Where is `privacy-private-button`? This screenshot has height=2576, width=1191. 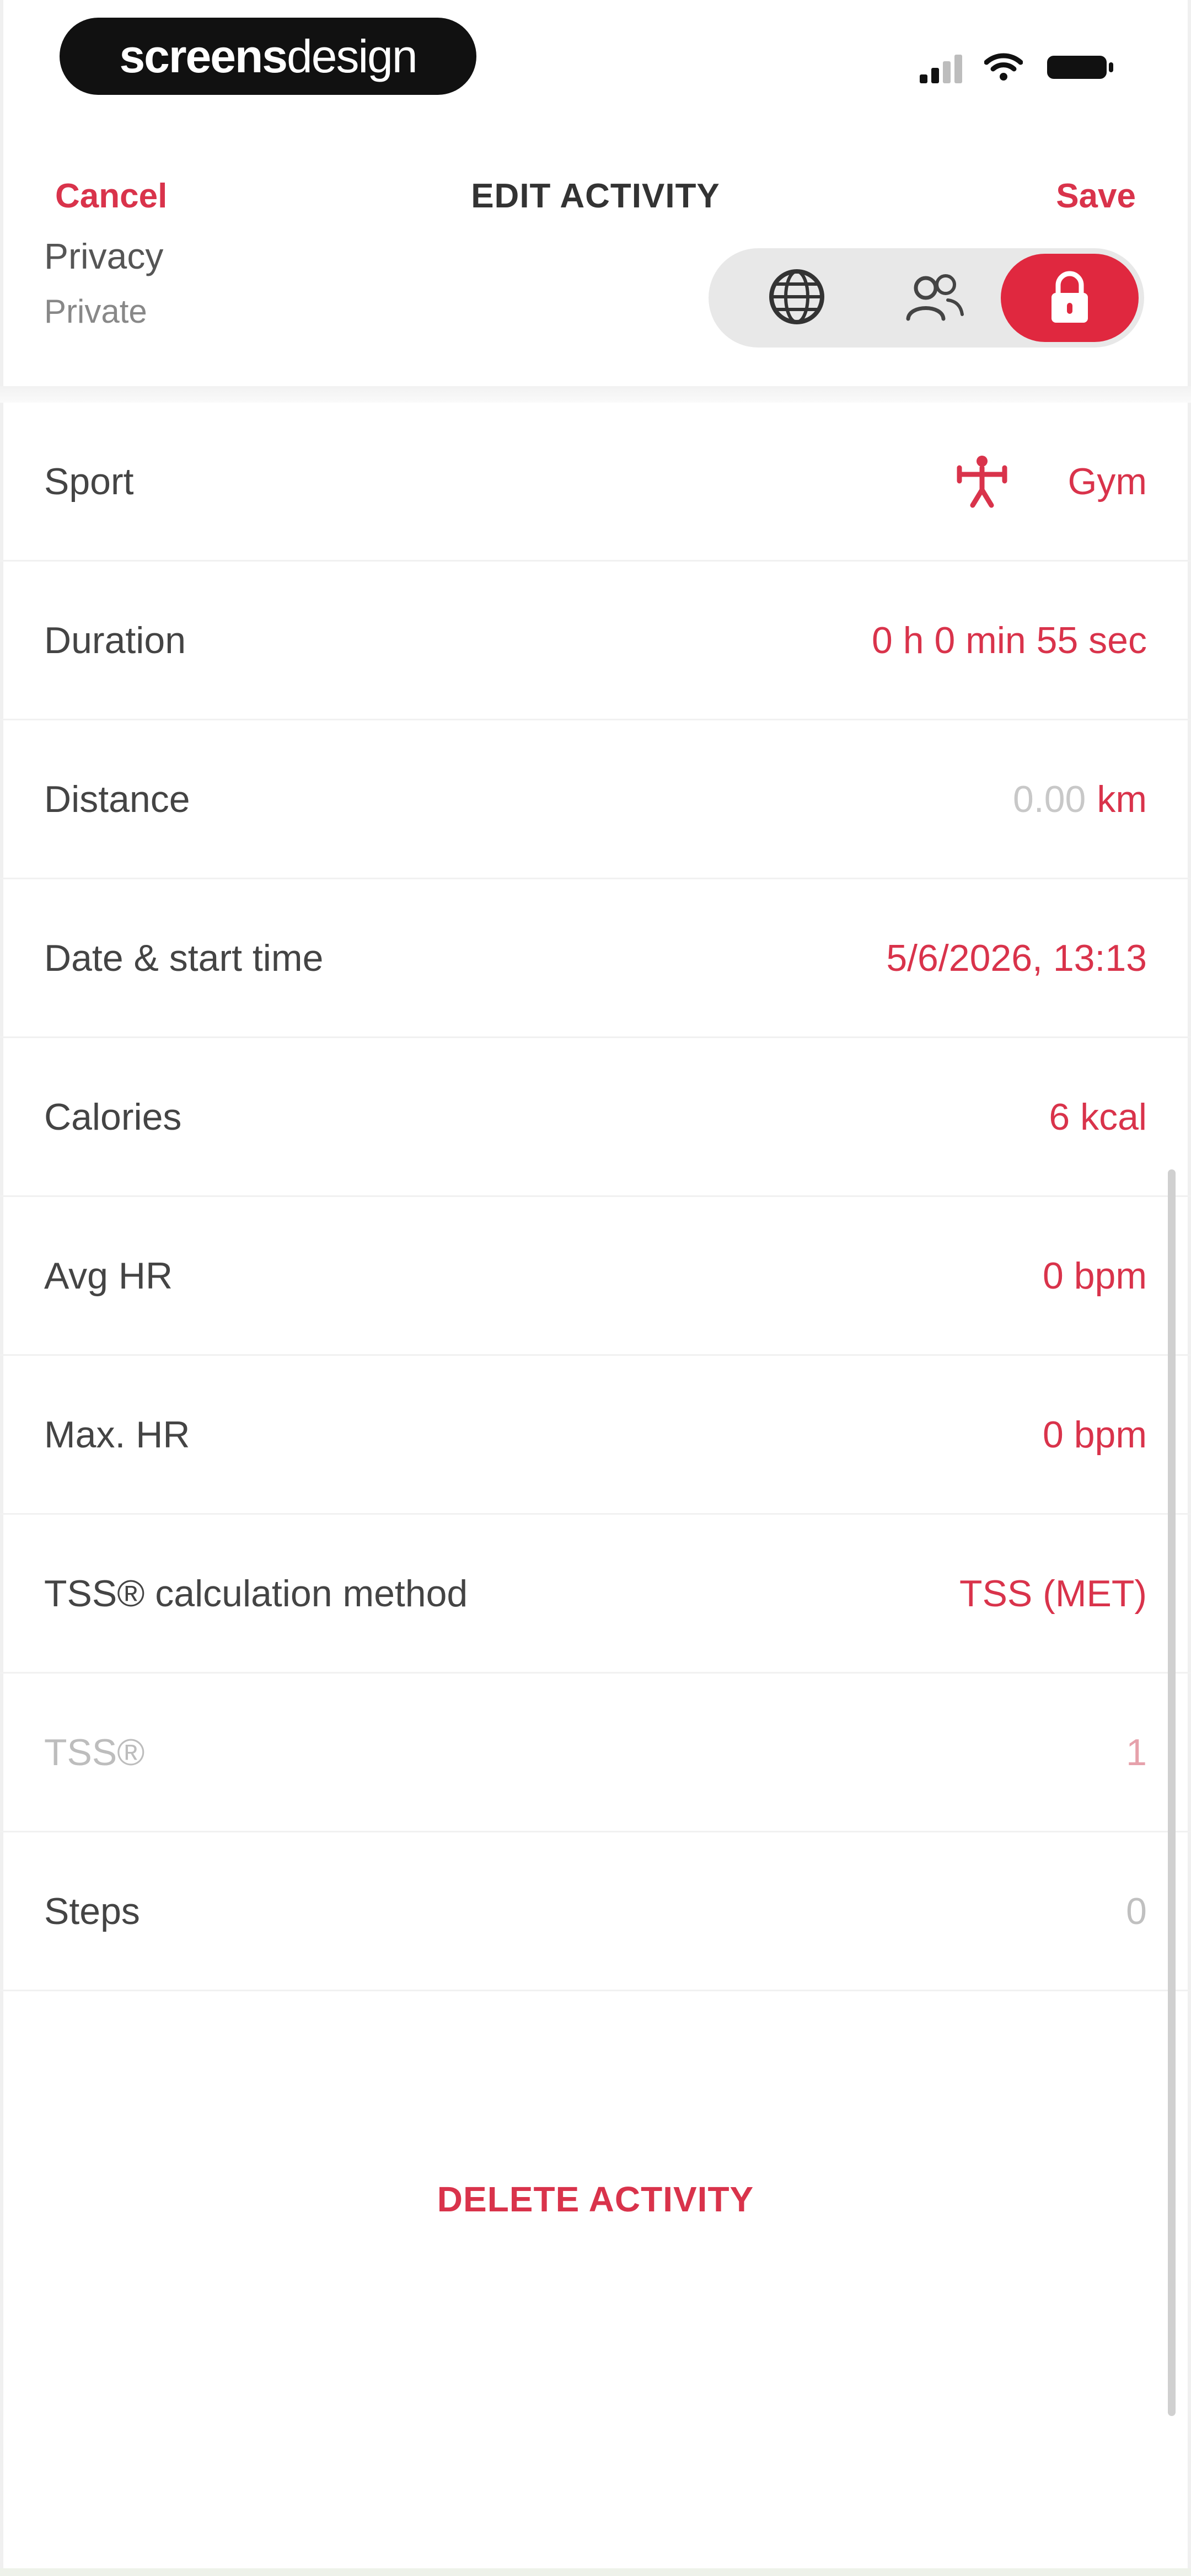 privacy-private-button is located at coordinates (1070, 298).